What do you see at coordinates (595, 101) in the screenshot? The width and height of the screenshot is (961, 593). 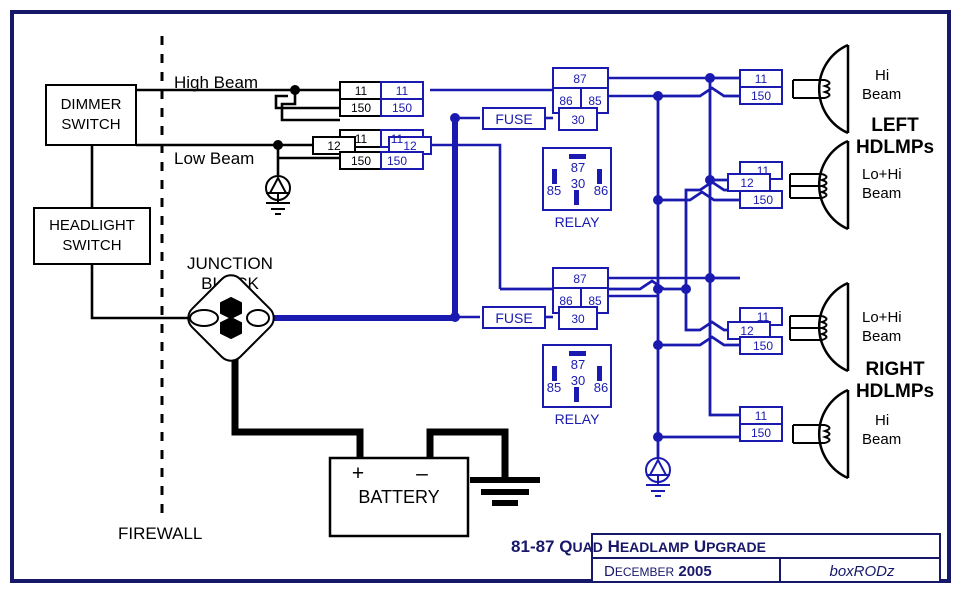 I see `relay-upper-t85: 85` at bounding box center [595, 101].